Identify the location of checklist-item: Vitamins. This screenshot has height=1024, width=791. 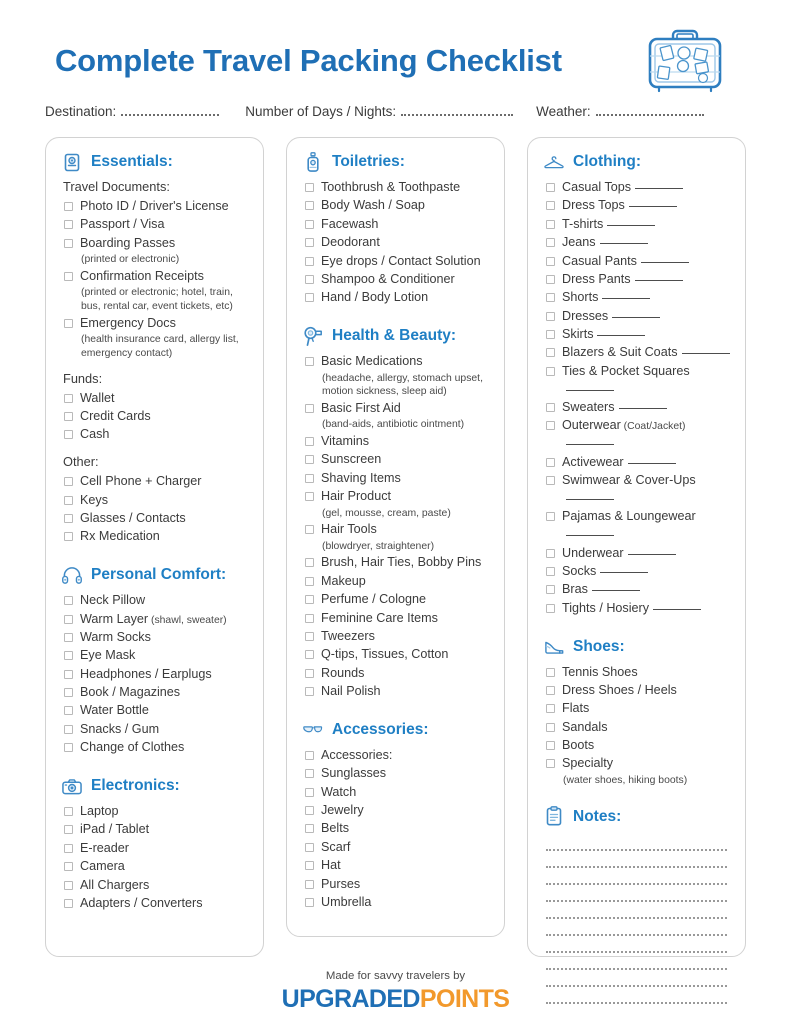
(396, 442).